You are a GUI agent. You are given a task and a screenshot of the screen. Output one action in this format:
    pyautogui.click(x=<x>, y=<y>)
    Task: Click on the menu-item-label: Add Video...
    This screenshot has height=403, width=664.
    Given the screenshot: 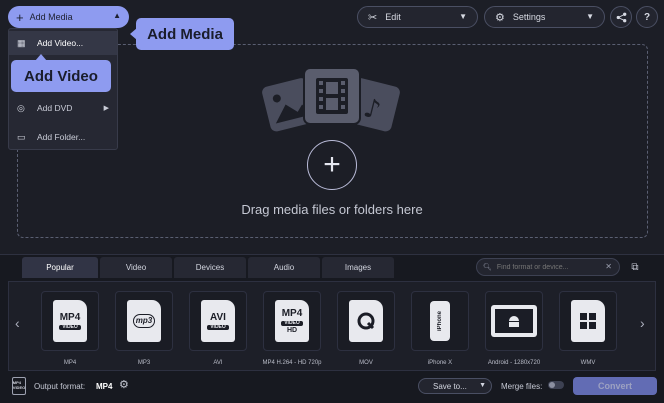 What is the action you would take?
    pyautogui.click(x=60, y=43)
    